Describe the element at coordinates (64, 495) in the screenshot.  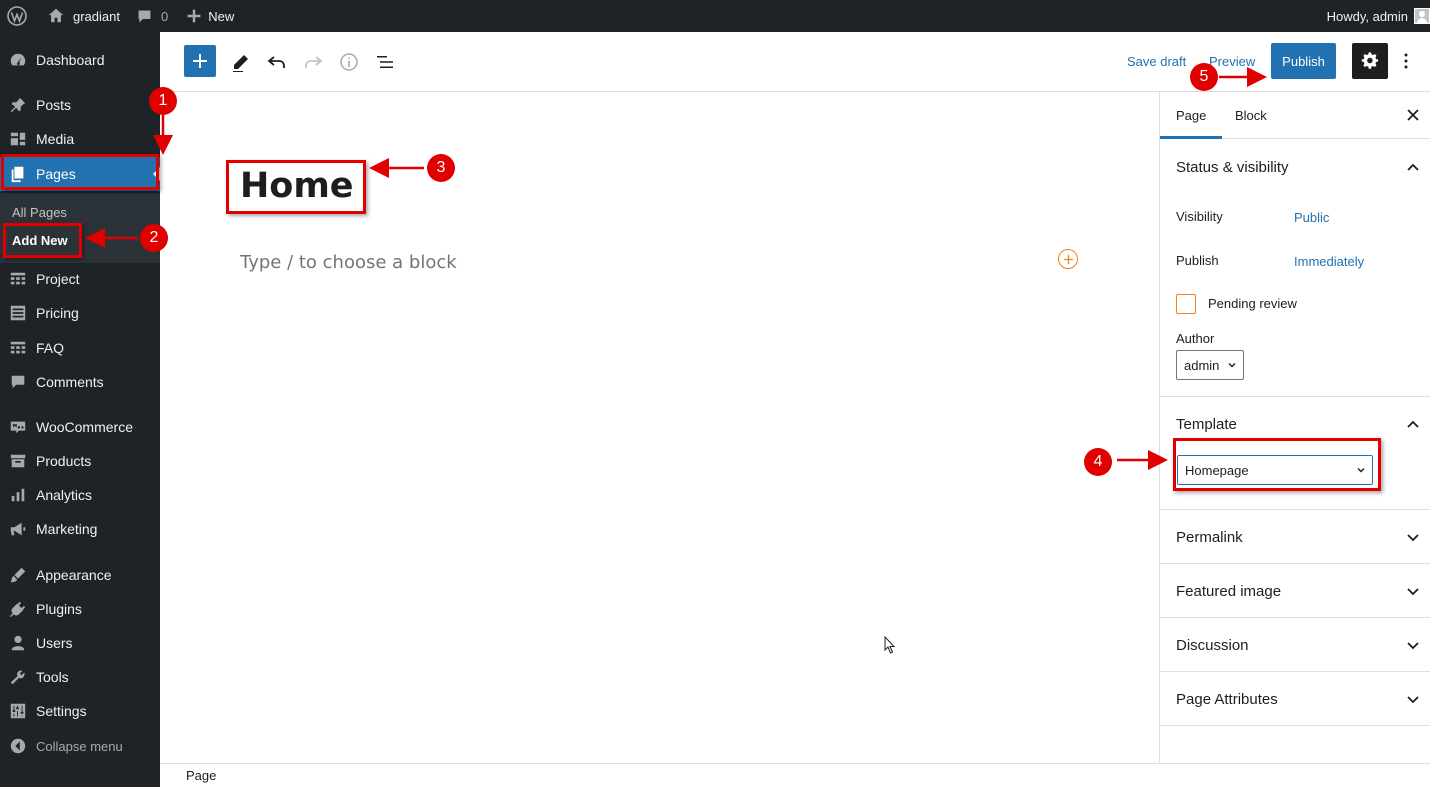
I see `sidebar-label: Analytics` at that location.